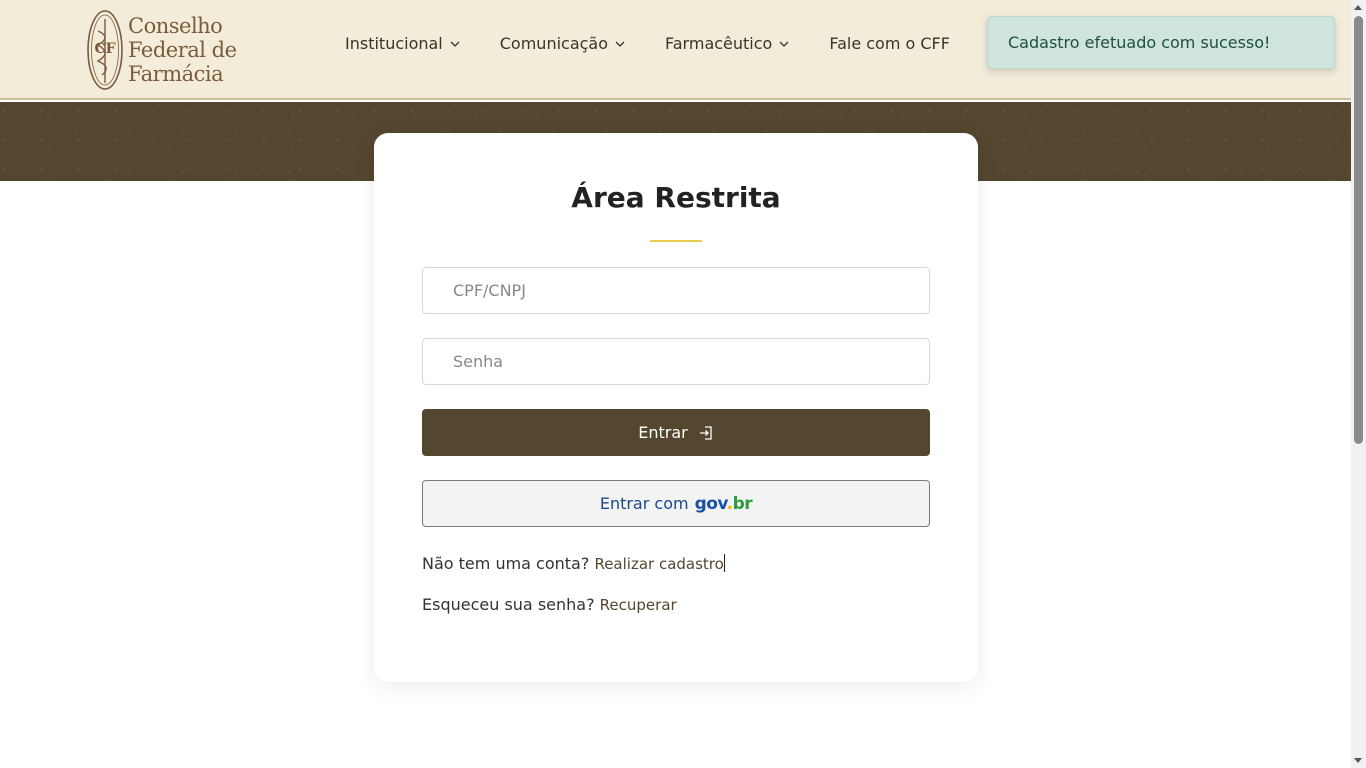 Image resolution: width=1366 pixels, height=768 pixels. What do you see at coordinates (644, 503) in the screenshot?
I see `govbr-button-label: Entrar com` at bounding box center [644, 503].